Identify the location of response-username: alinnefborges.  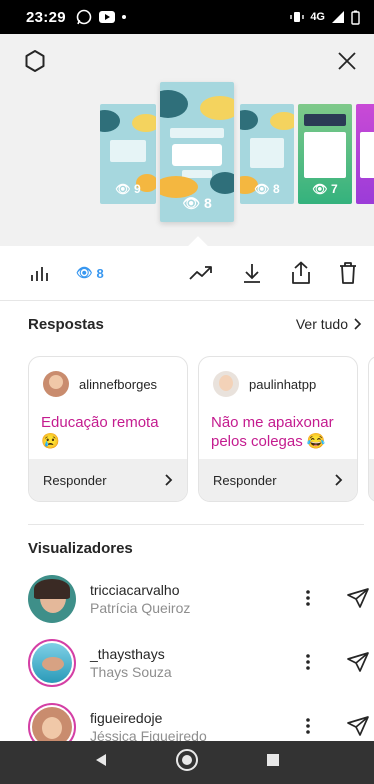
(118, 384).